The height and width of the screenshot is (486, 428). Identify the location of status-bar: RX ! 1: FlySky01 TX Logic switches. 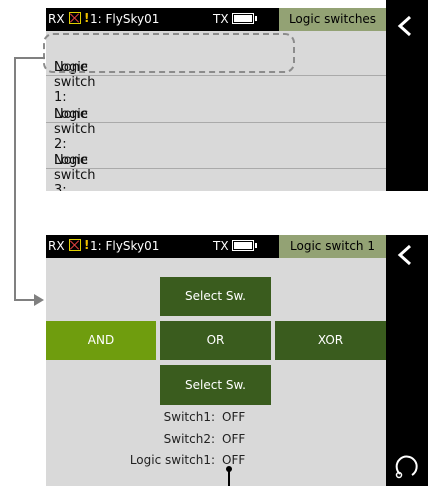
(216, 19).